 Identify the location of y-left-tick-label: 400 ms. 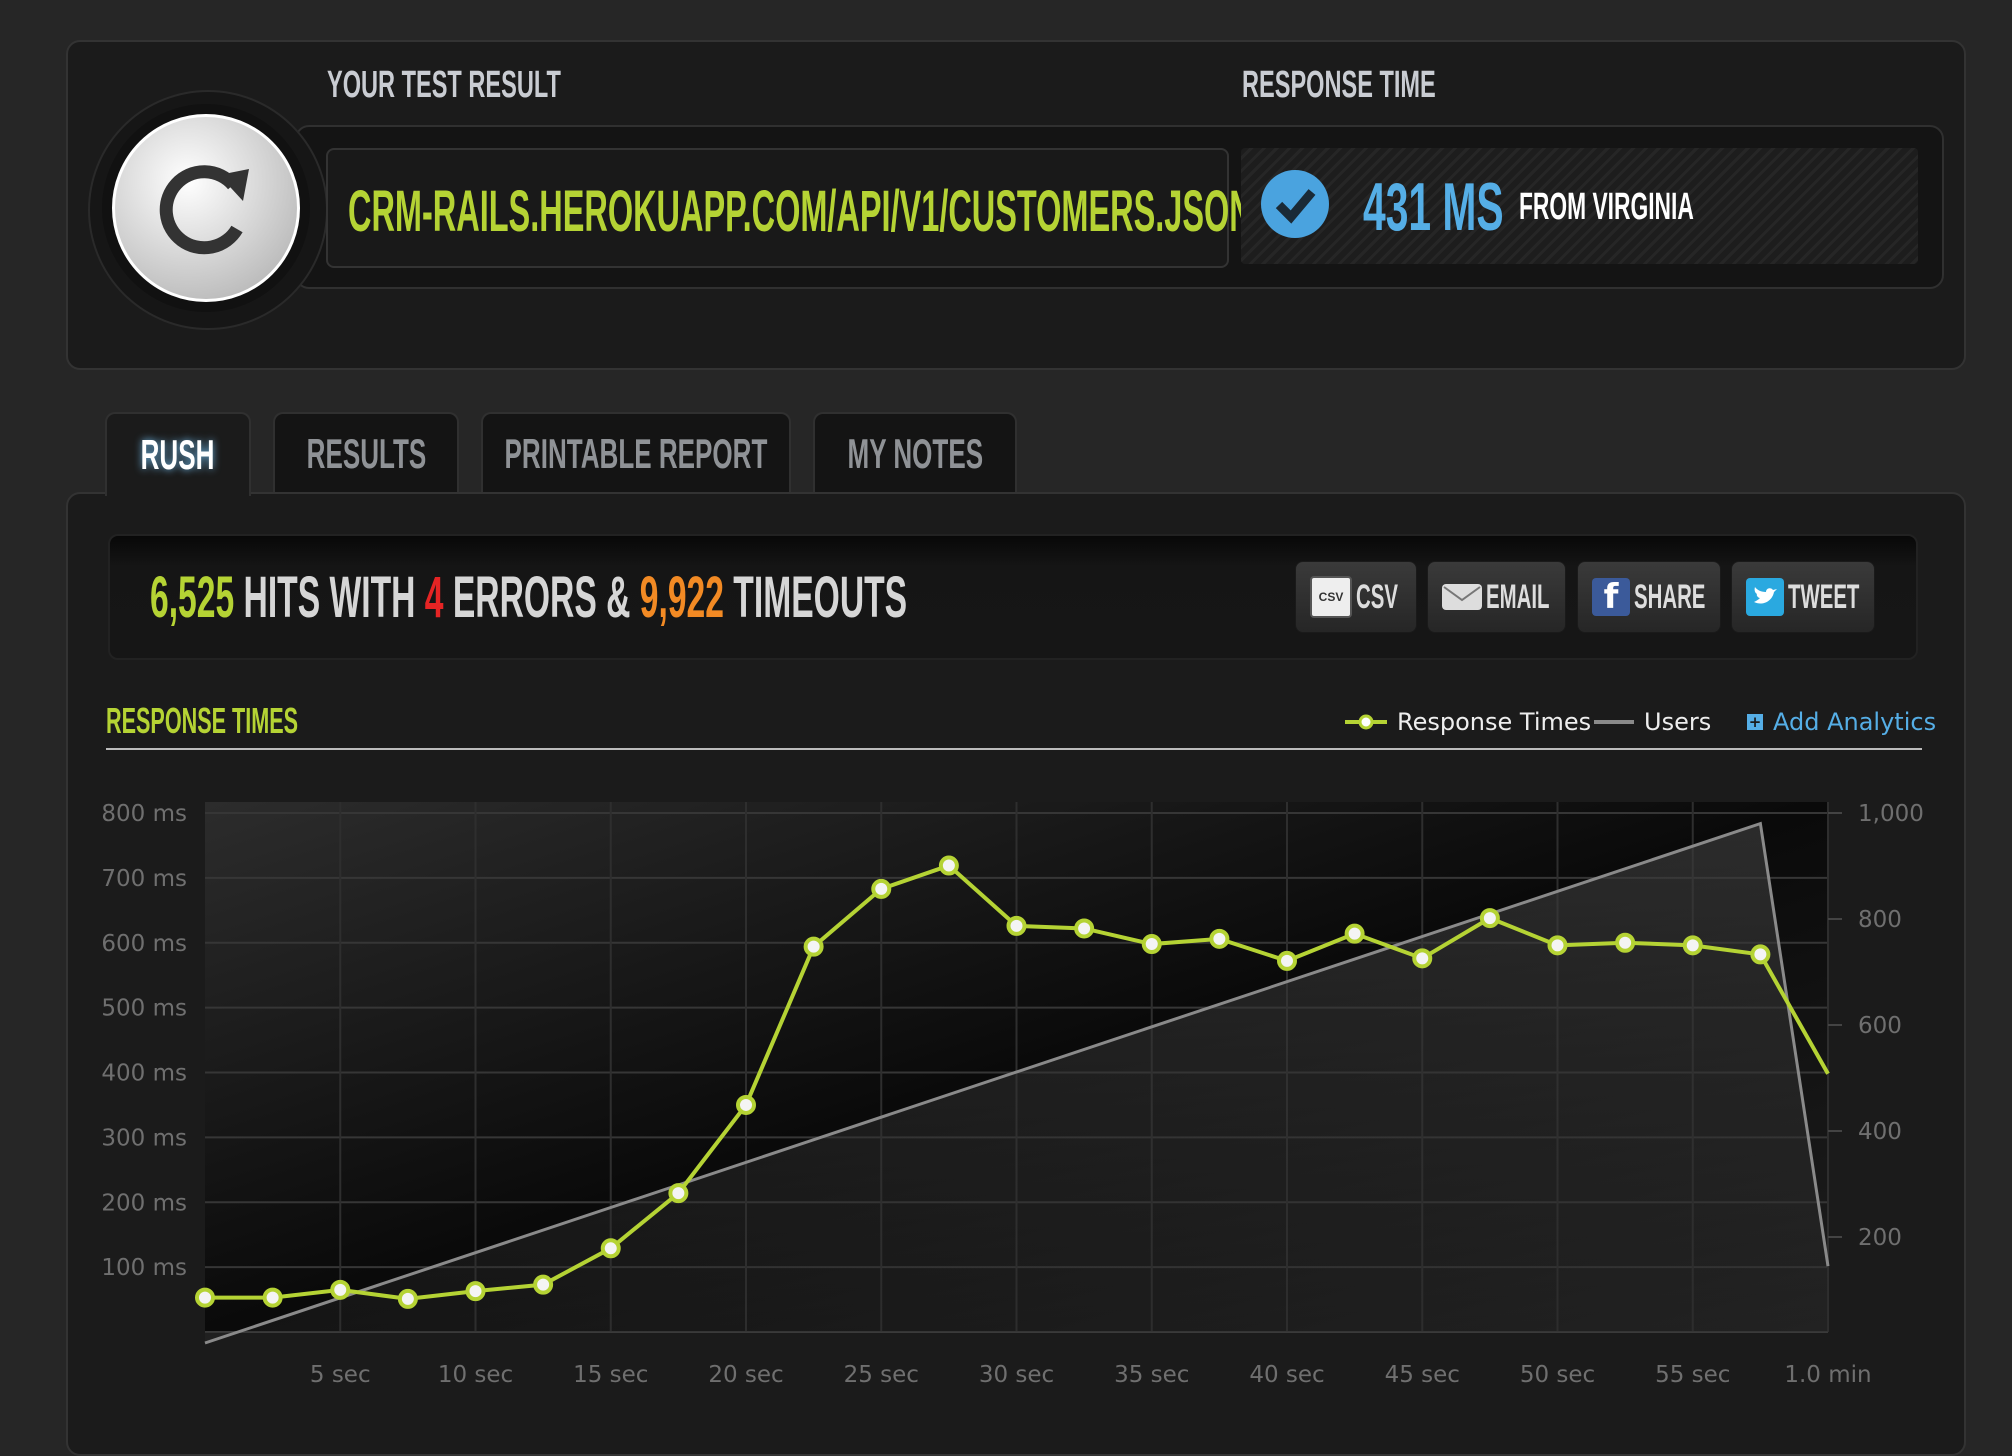
(144, 1074).